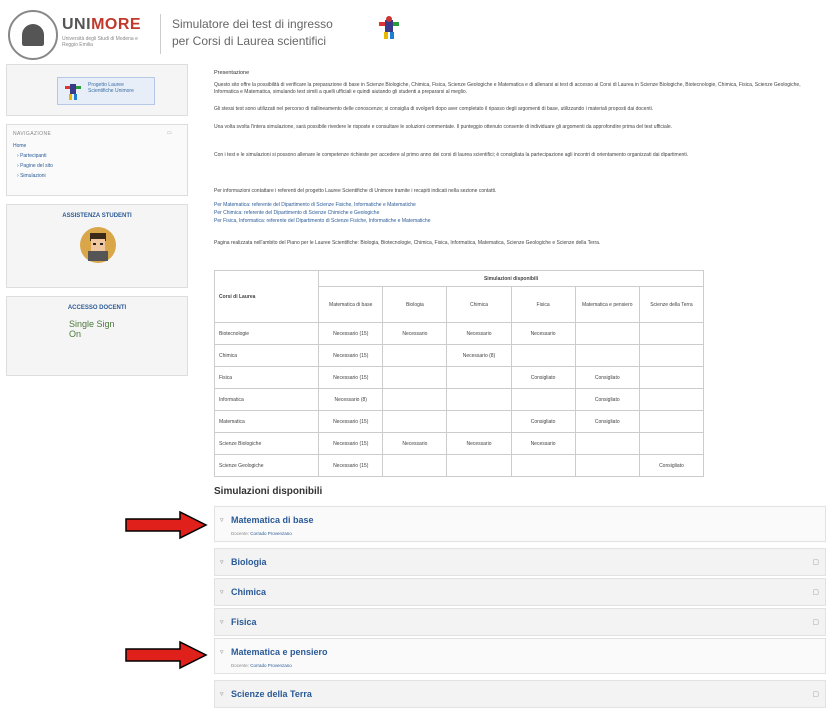 This screenshot has width=826, height=708. I want to click on nav-item-simulazioni: › Simulazioni, so click(31, 176).